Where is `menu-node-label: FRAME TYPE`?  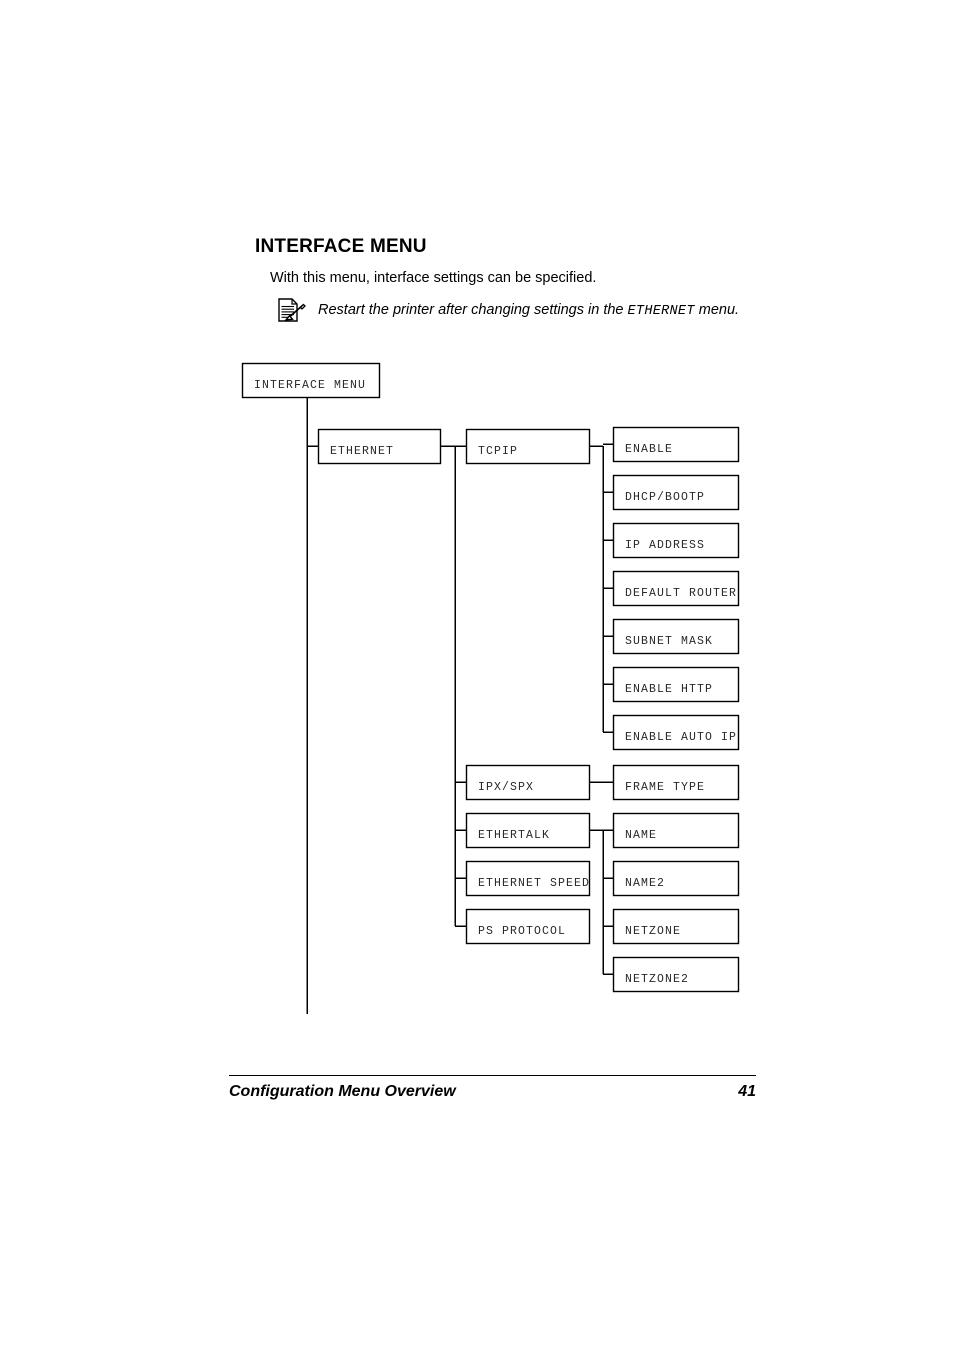
menu-node-label: FRAME TYPE is located at coordinates (665, 787).